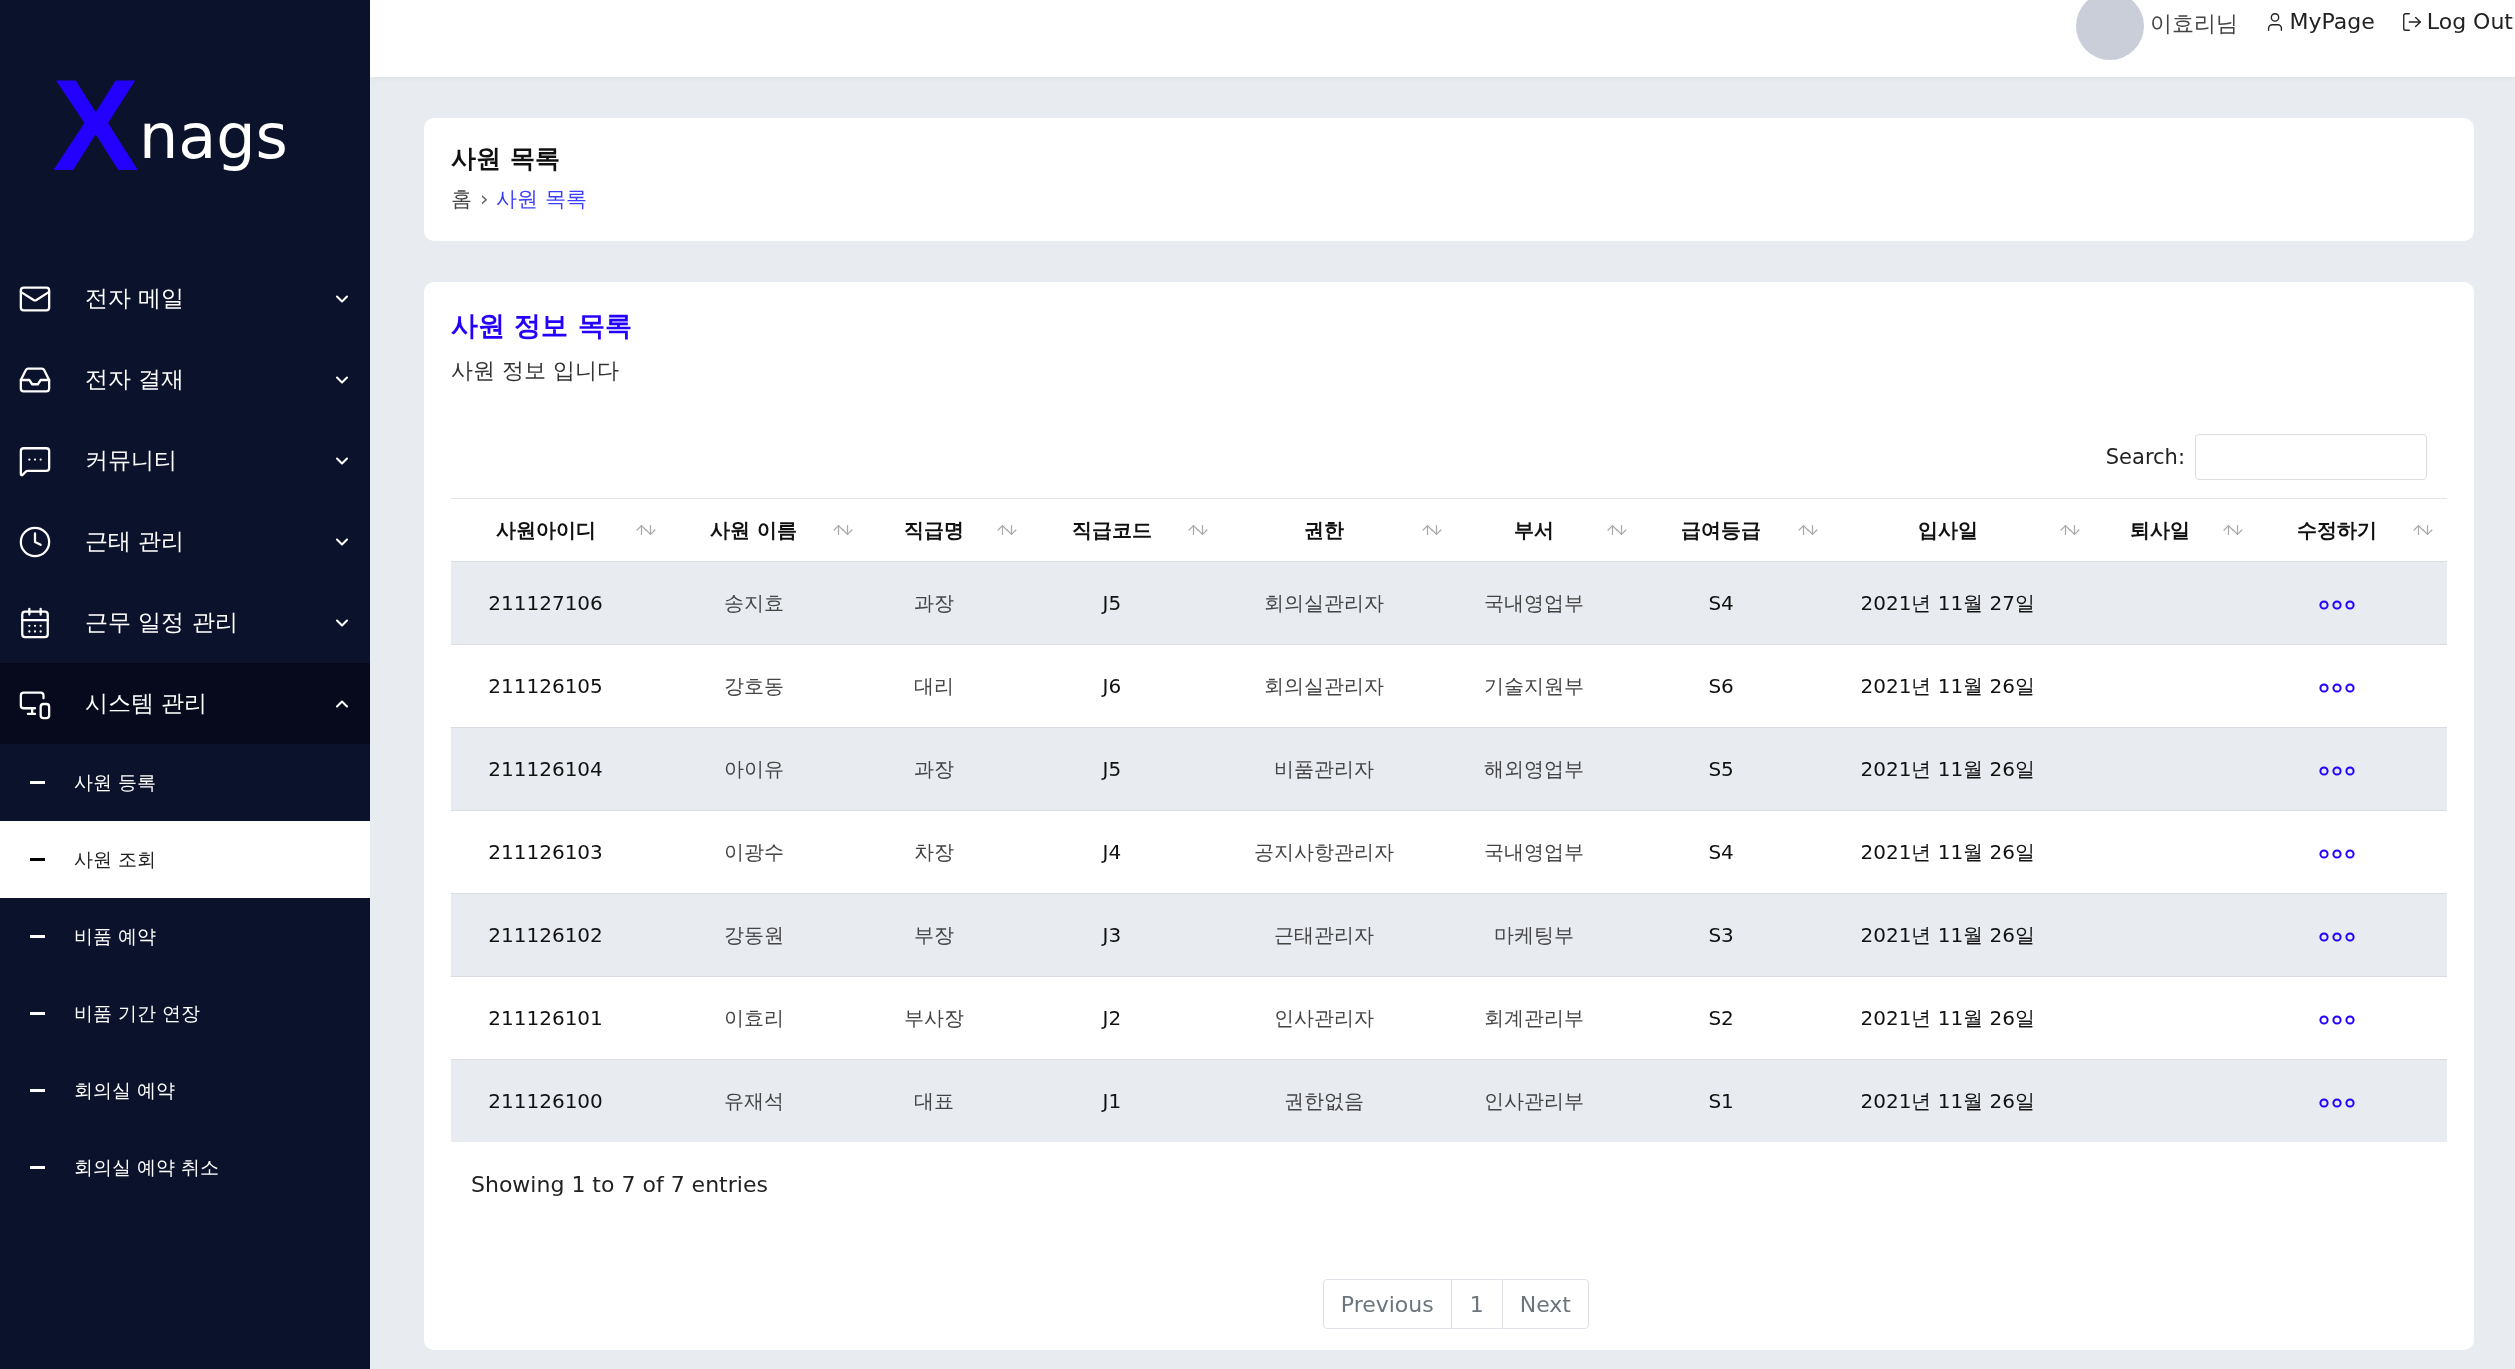  Describe the element at coordinates (1127, 1100) in the screenshot. I see `table-cell: J1` at that location.